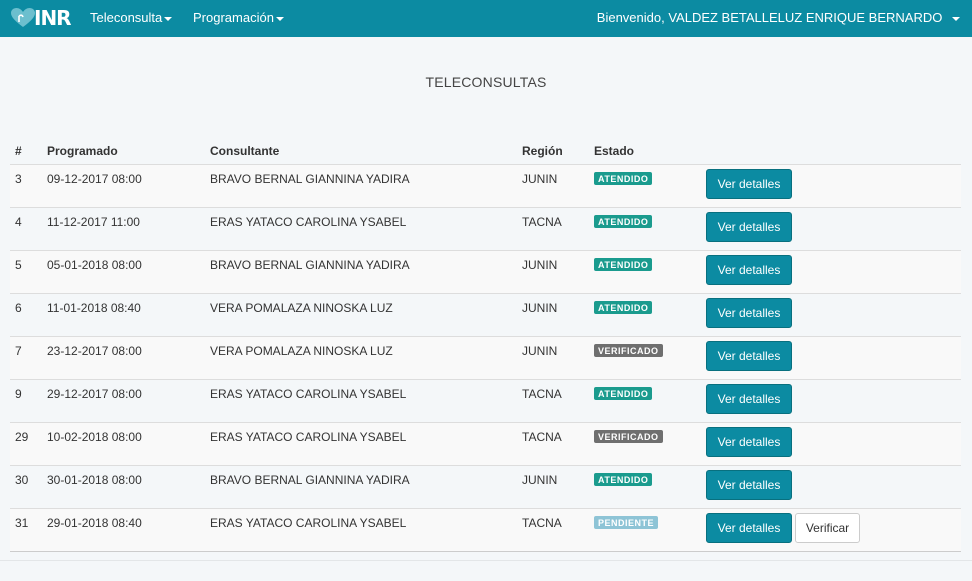 The width and height of the screenshot is (972, 581). Describe the element at coordinates (94, 179) in the screenshot. I see `cell-programado-text: 09-12-2017 08:00` at that location.